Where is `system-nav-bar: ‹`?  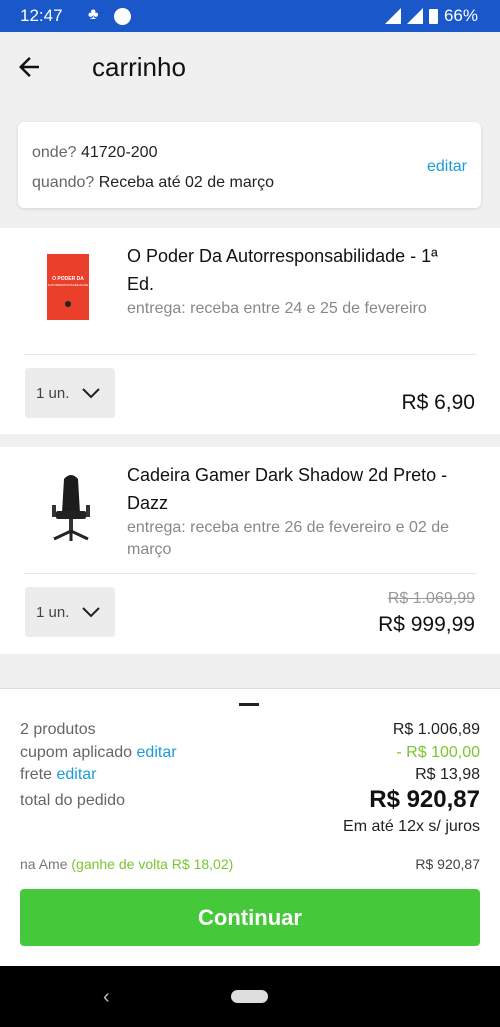 system-nav-bar: ‹ is located at coordinates (250, 996).